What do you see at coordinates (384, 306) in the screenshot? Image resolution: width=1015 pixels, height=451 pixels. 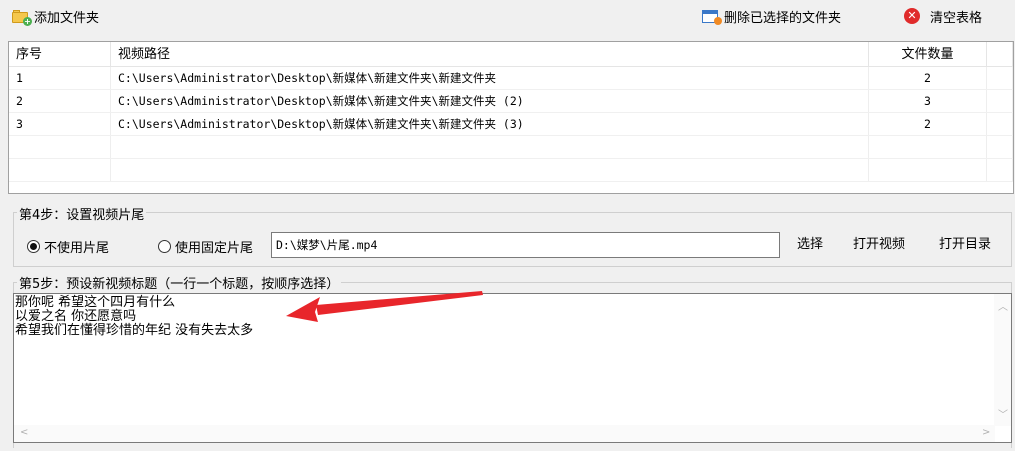 I see `annotation-arrow` at bounding box center [384, 306].